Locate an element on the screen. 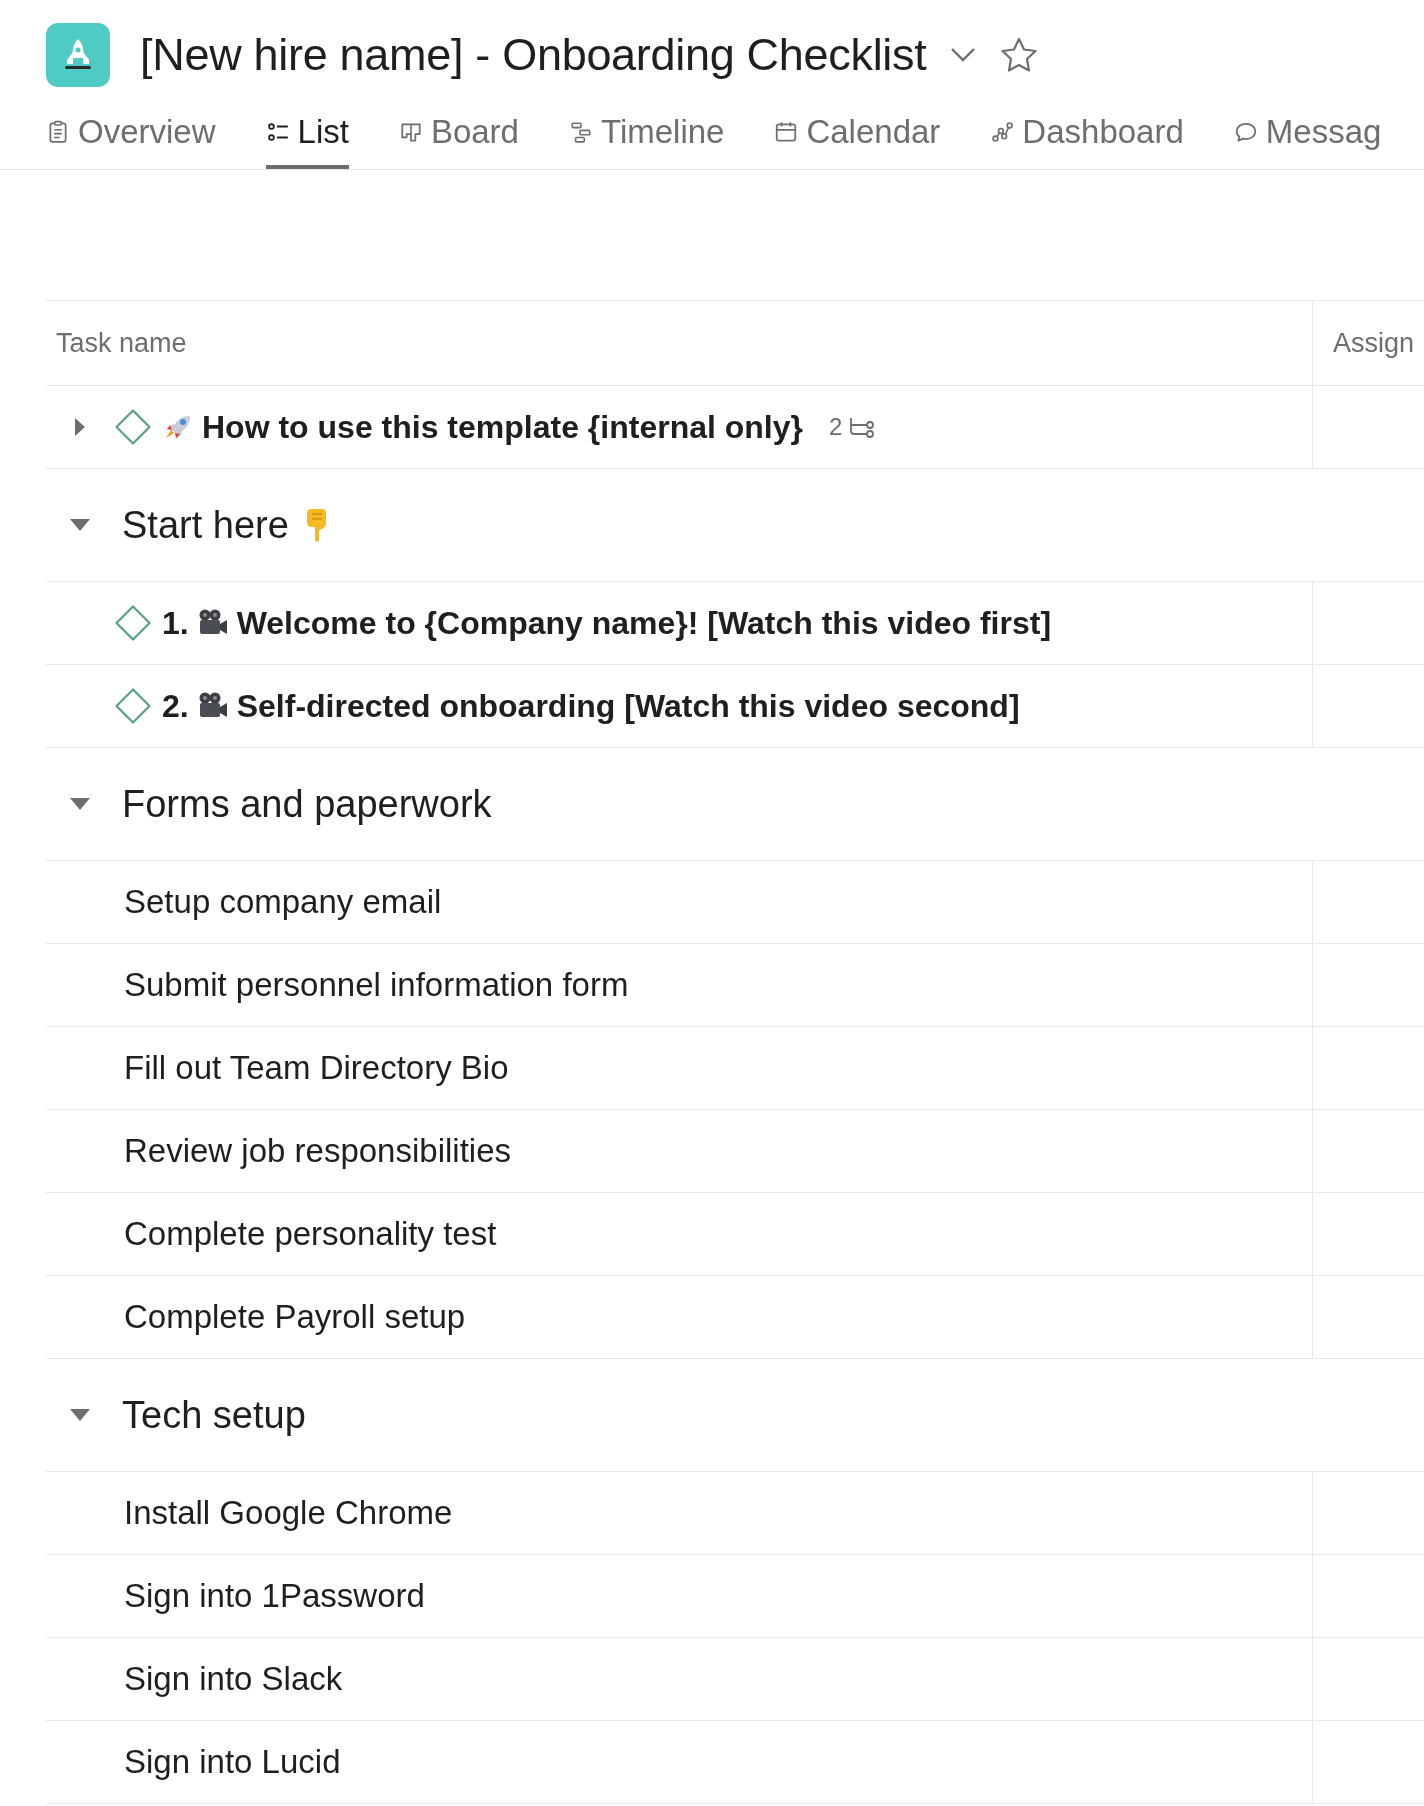  task-name: Complete personality test is located at coordinates (310, 1234).